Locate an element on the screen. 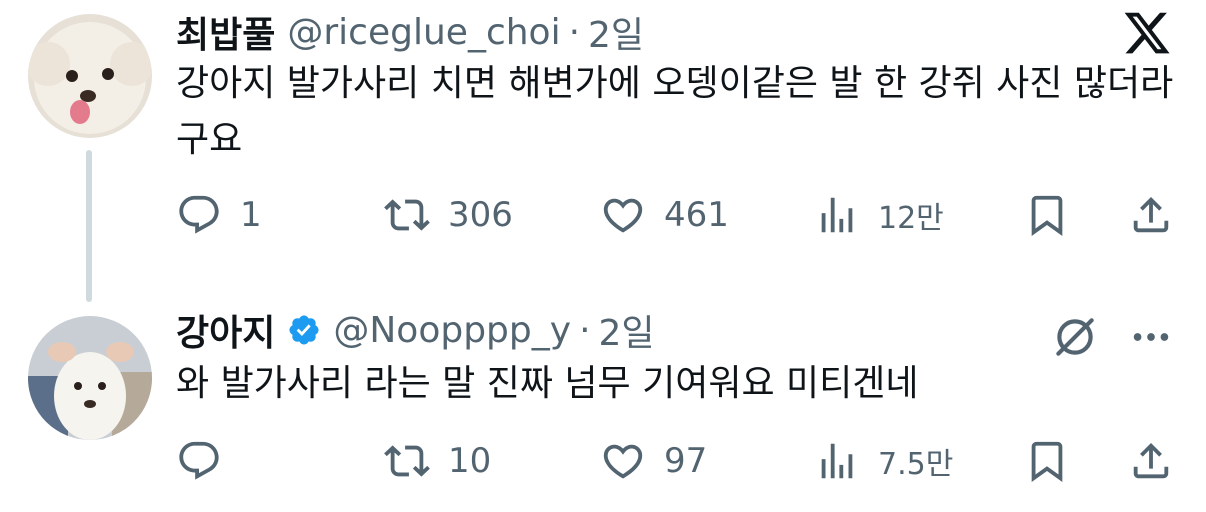 The width and height of the screenshot is (1206, 512). like-button: 461 is located at coordinates (664, 215).